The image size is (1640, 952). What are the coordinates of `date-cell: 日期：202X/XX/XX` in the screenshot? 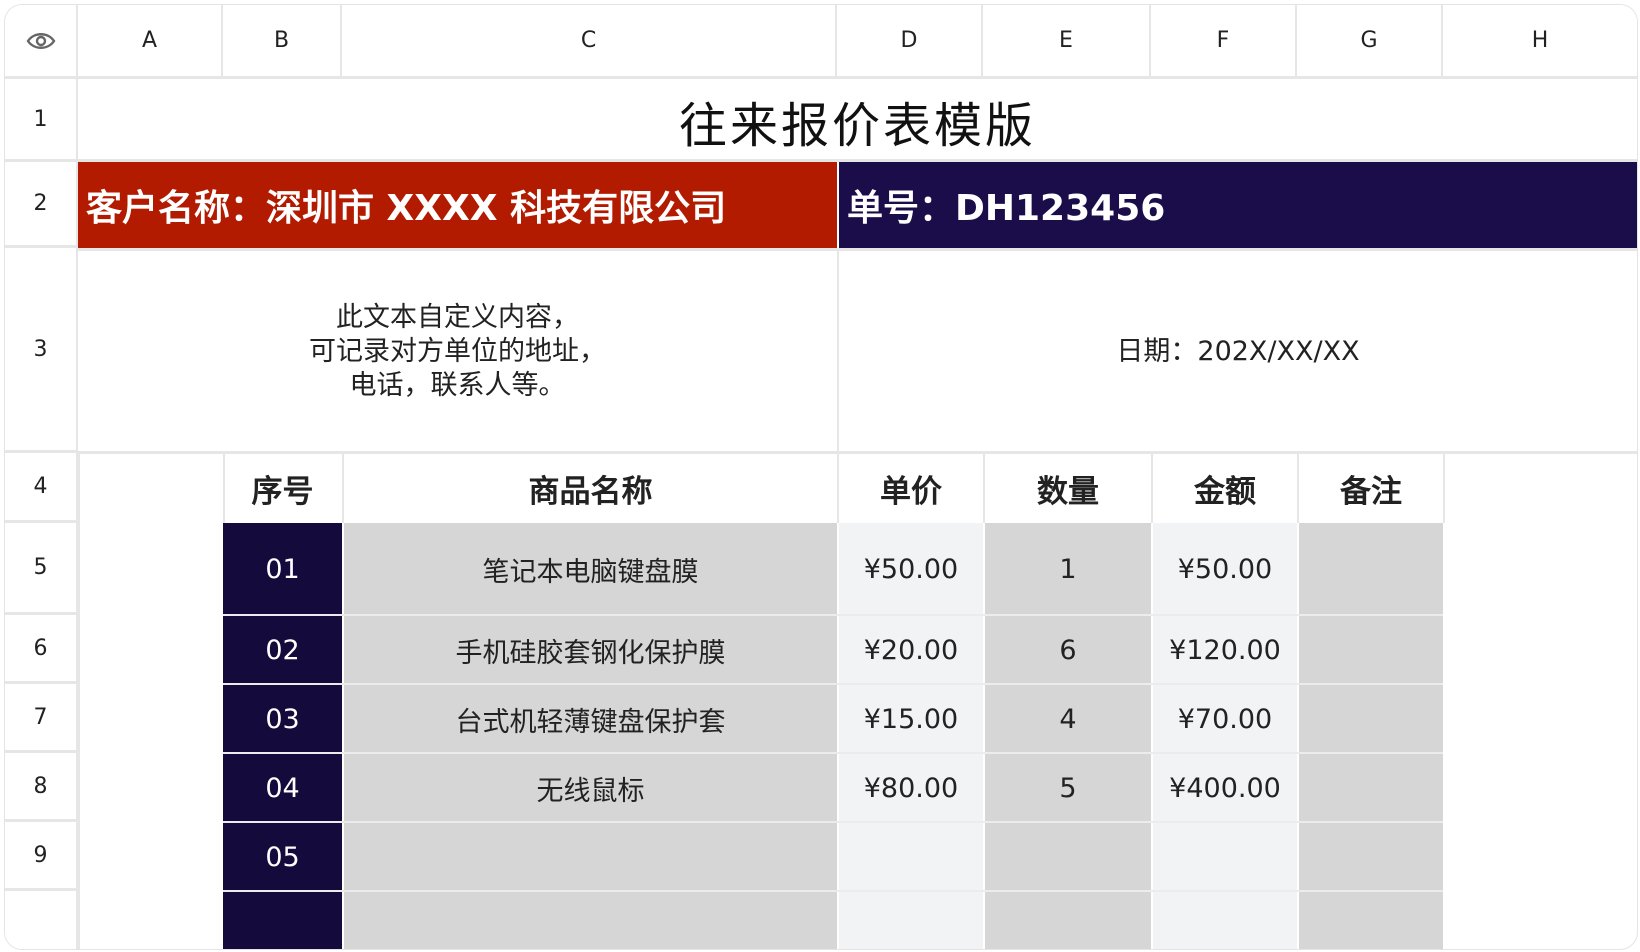 It's located at (1238, 352).